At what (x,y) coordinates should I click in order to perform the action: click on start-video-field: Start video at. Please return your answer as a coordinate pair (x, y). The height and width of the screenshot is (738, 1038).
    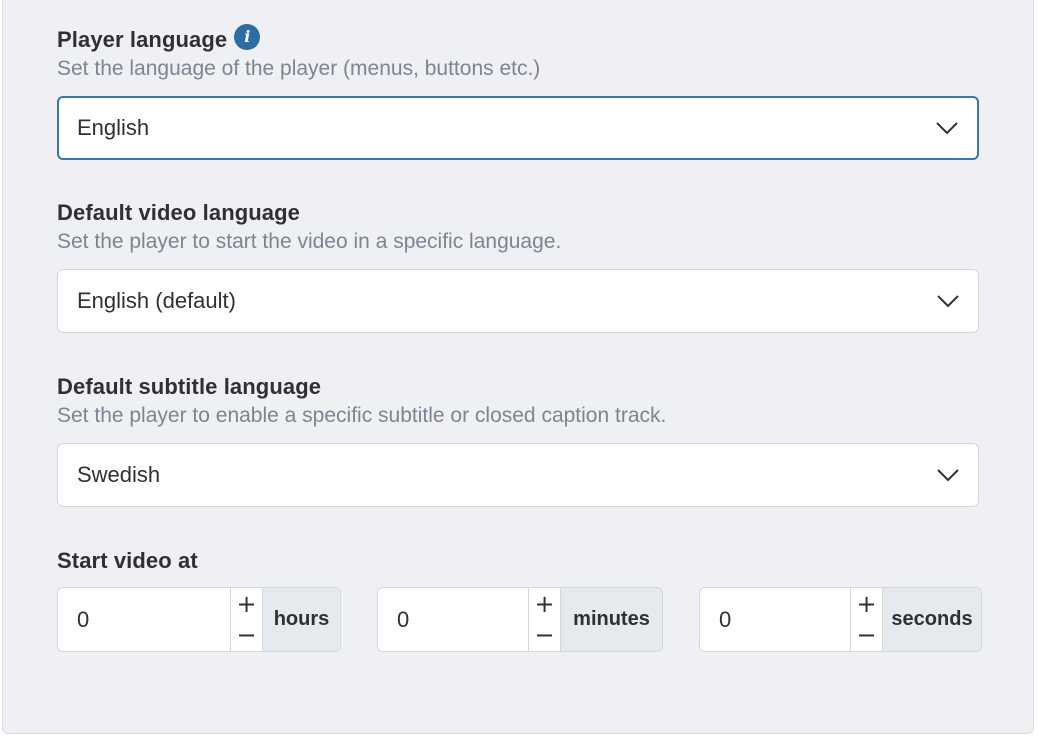
    Looking at the image, I should click on (518, 561).